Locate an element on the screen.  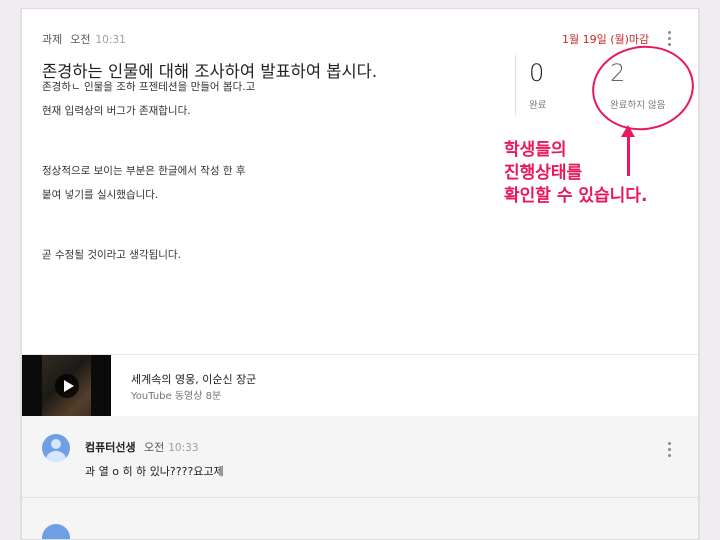
attachment-subtitle: YouTube 동영상 8분 is located at coordinates (176, 396).